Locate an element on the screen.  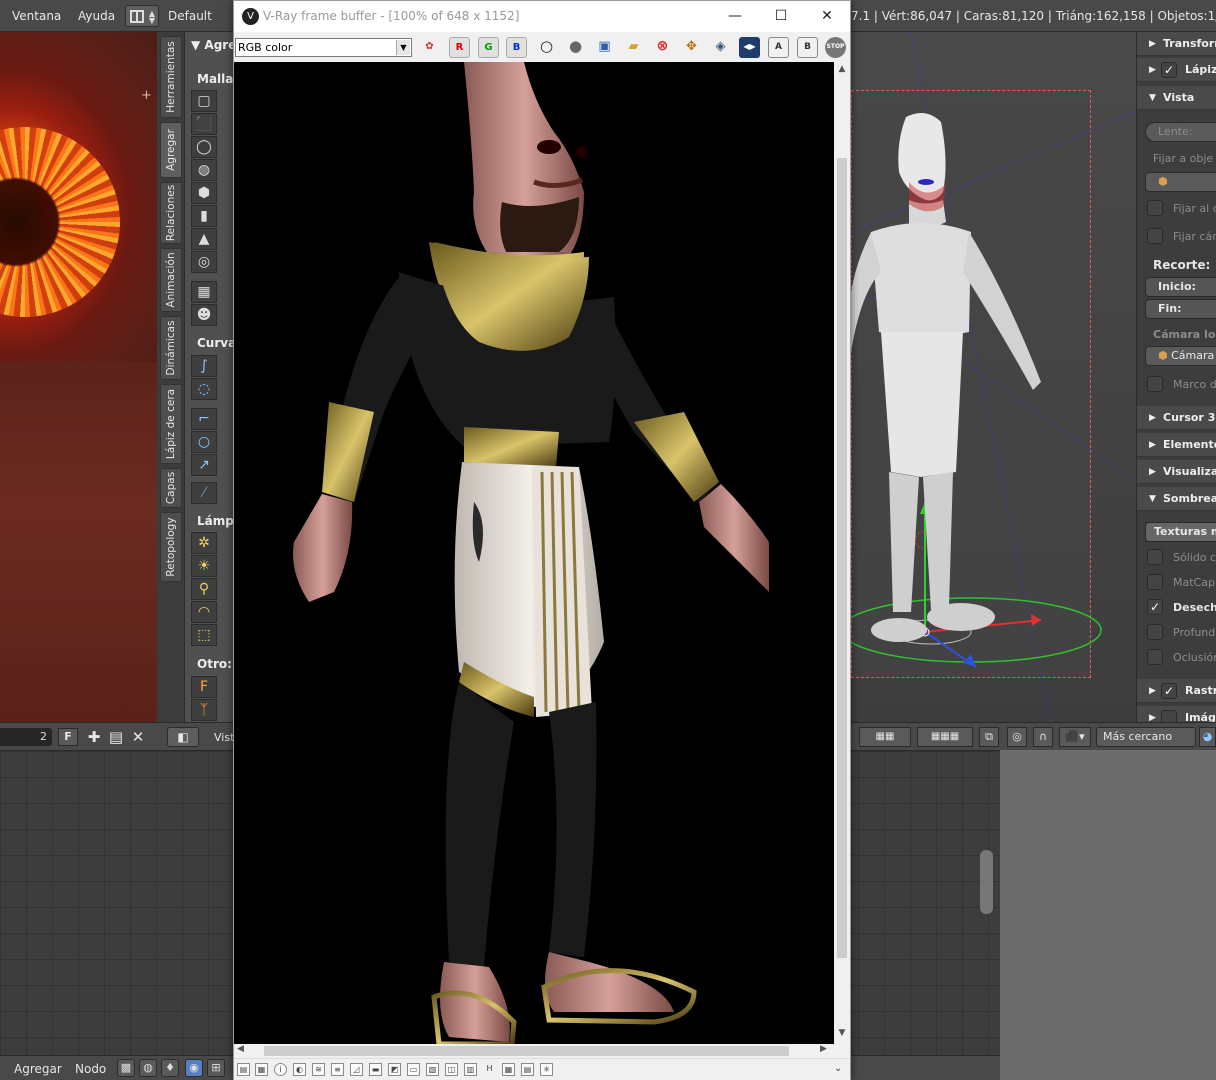
hsl-icon: ≋ is located at coordinates (318, 1069).